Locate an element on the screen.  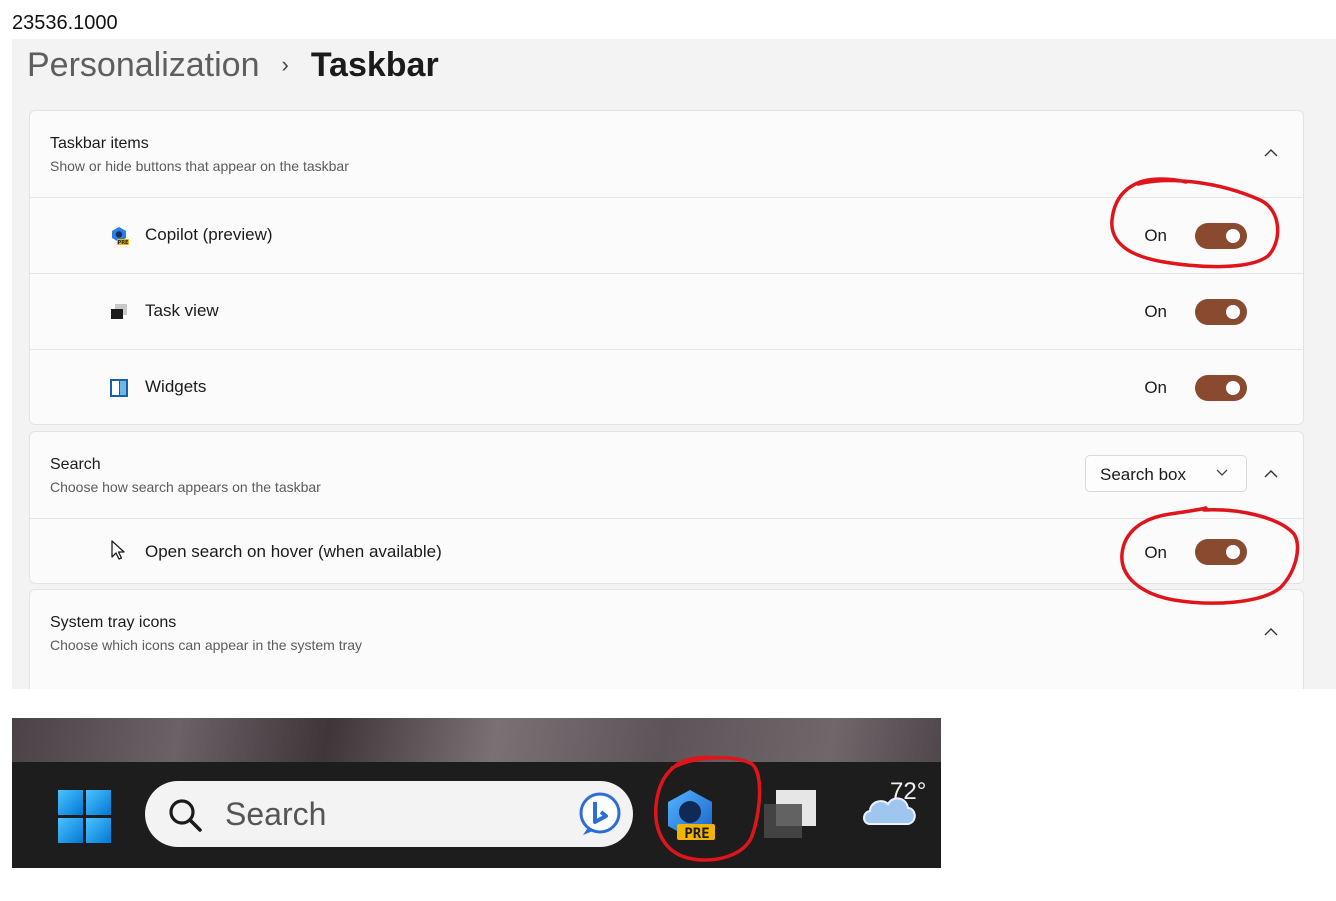
task-view-row: Task view On is located at coordinates (666, 311).